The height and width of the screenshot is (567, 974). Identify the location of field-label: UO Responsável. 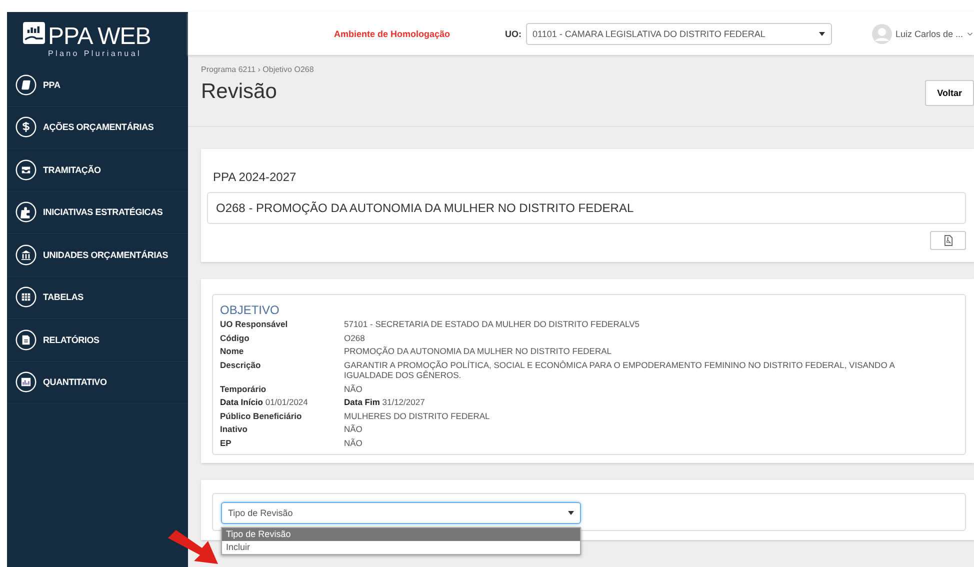
(254, 324).